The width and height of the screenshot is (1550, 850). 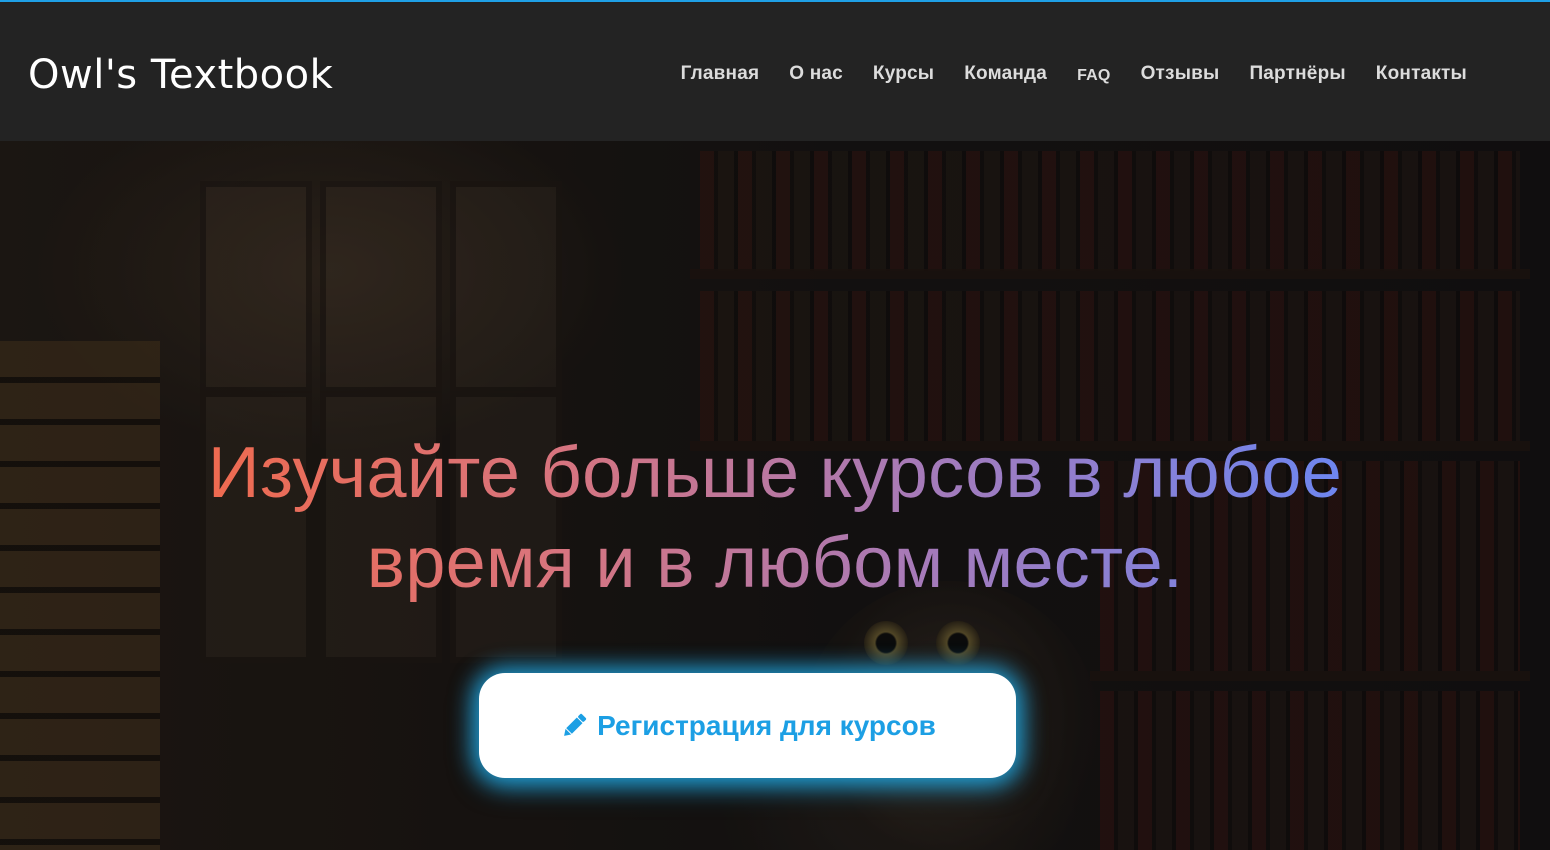 I want to click on pencil-icon, so click(x=574, y=726).